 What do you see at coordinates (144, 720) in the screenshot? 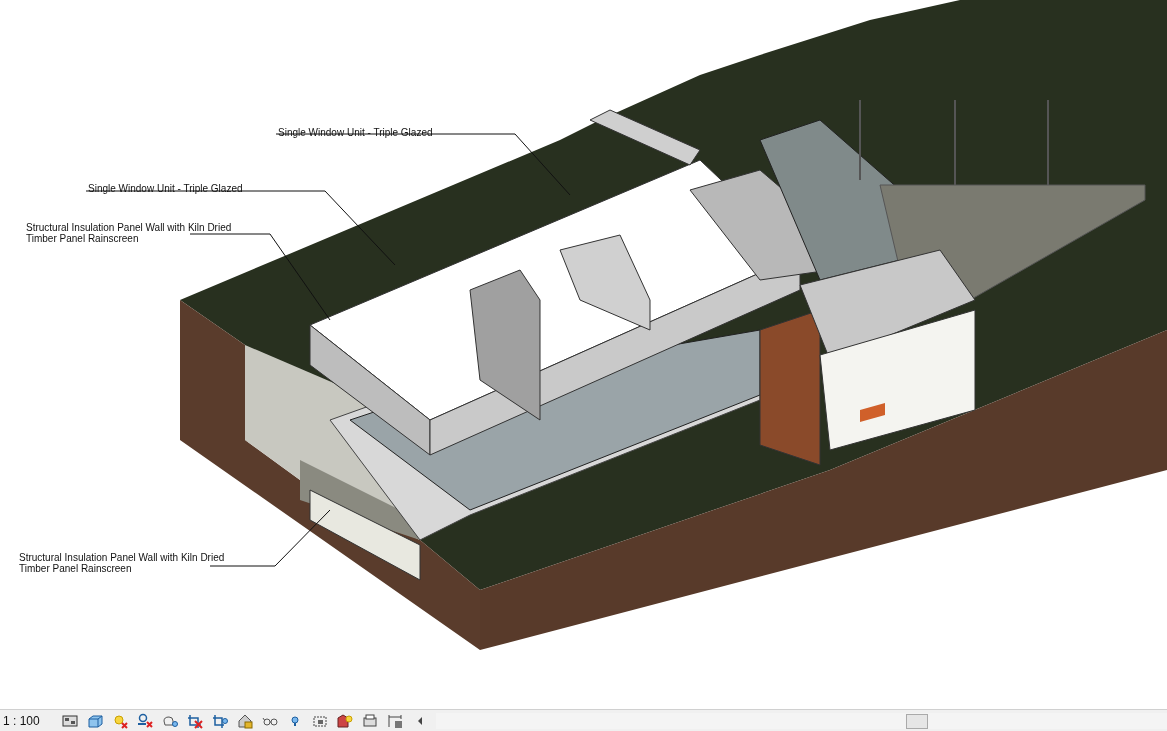
I see `shadow-icon` at bounding box center [144, 720].